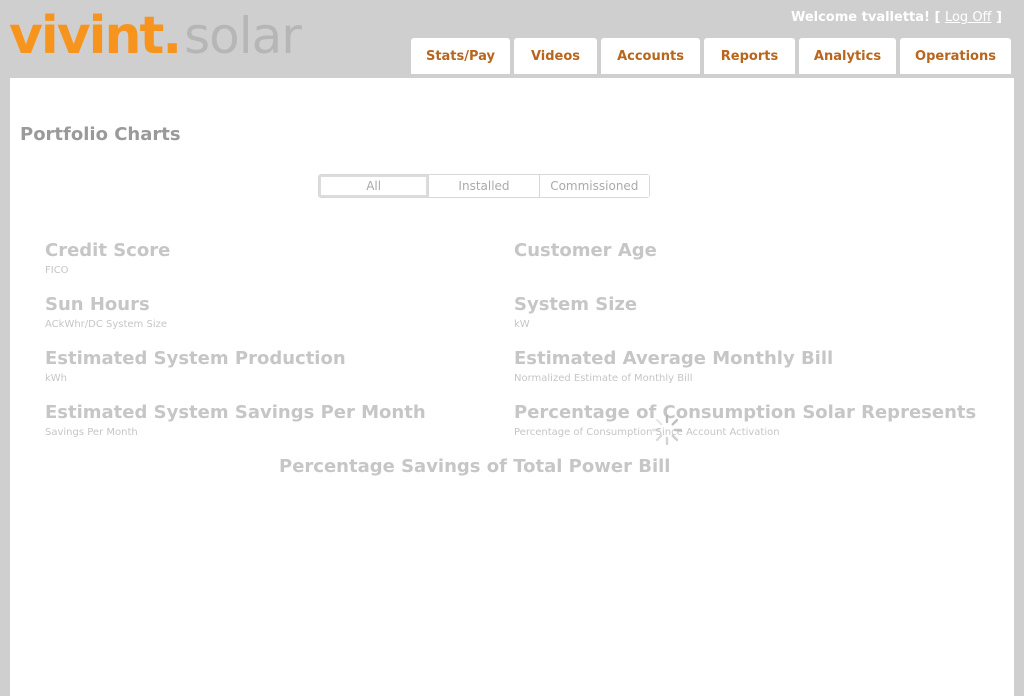 The width and height of the screenshot is (1024, 696). I want to click on chart-customer-age: Customer Age, so click(585, 250).